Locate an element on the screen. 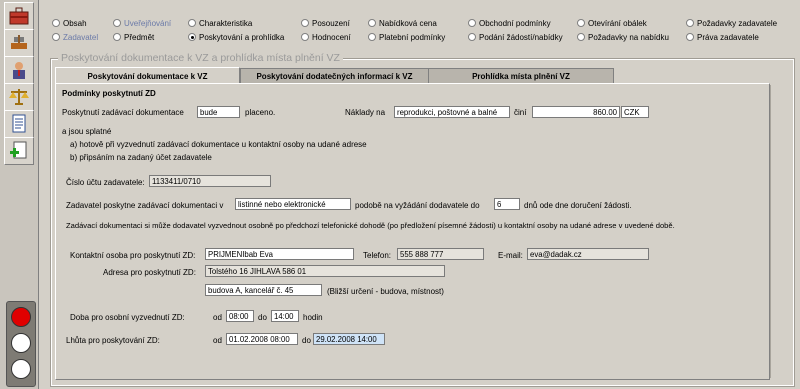  radio-label: Obsah is located at coordinates (75, 23).